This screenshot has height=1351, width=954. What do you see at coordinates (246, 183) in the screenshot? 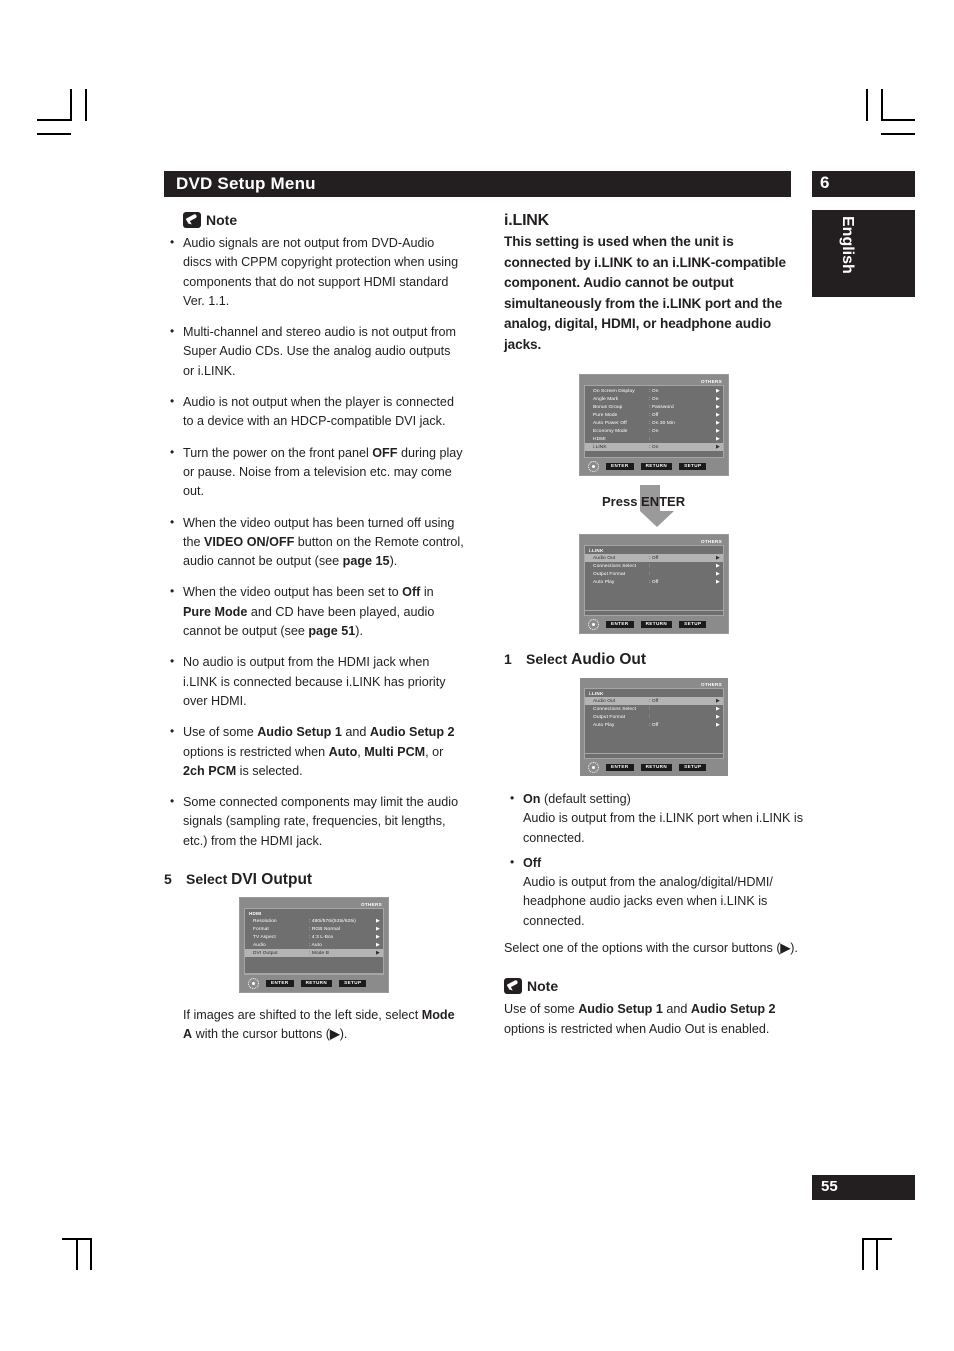
I see `page-title: DVD Setup Menu` at bounding box center [246, 183].